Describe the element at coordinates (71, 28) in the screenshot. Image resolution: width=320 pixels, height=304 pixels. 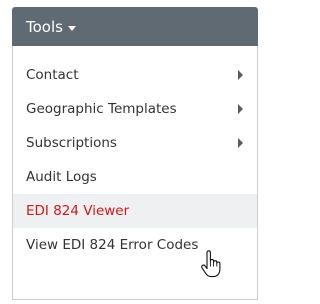
I see `caret-down-icon` at that location.